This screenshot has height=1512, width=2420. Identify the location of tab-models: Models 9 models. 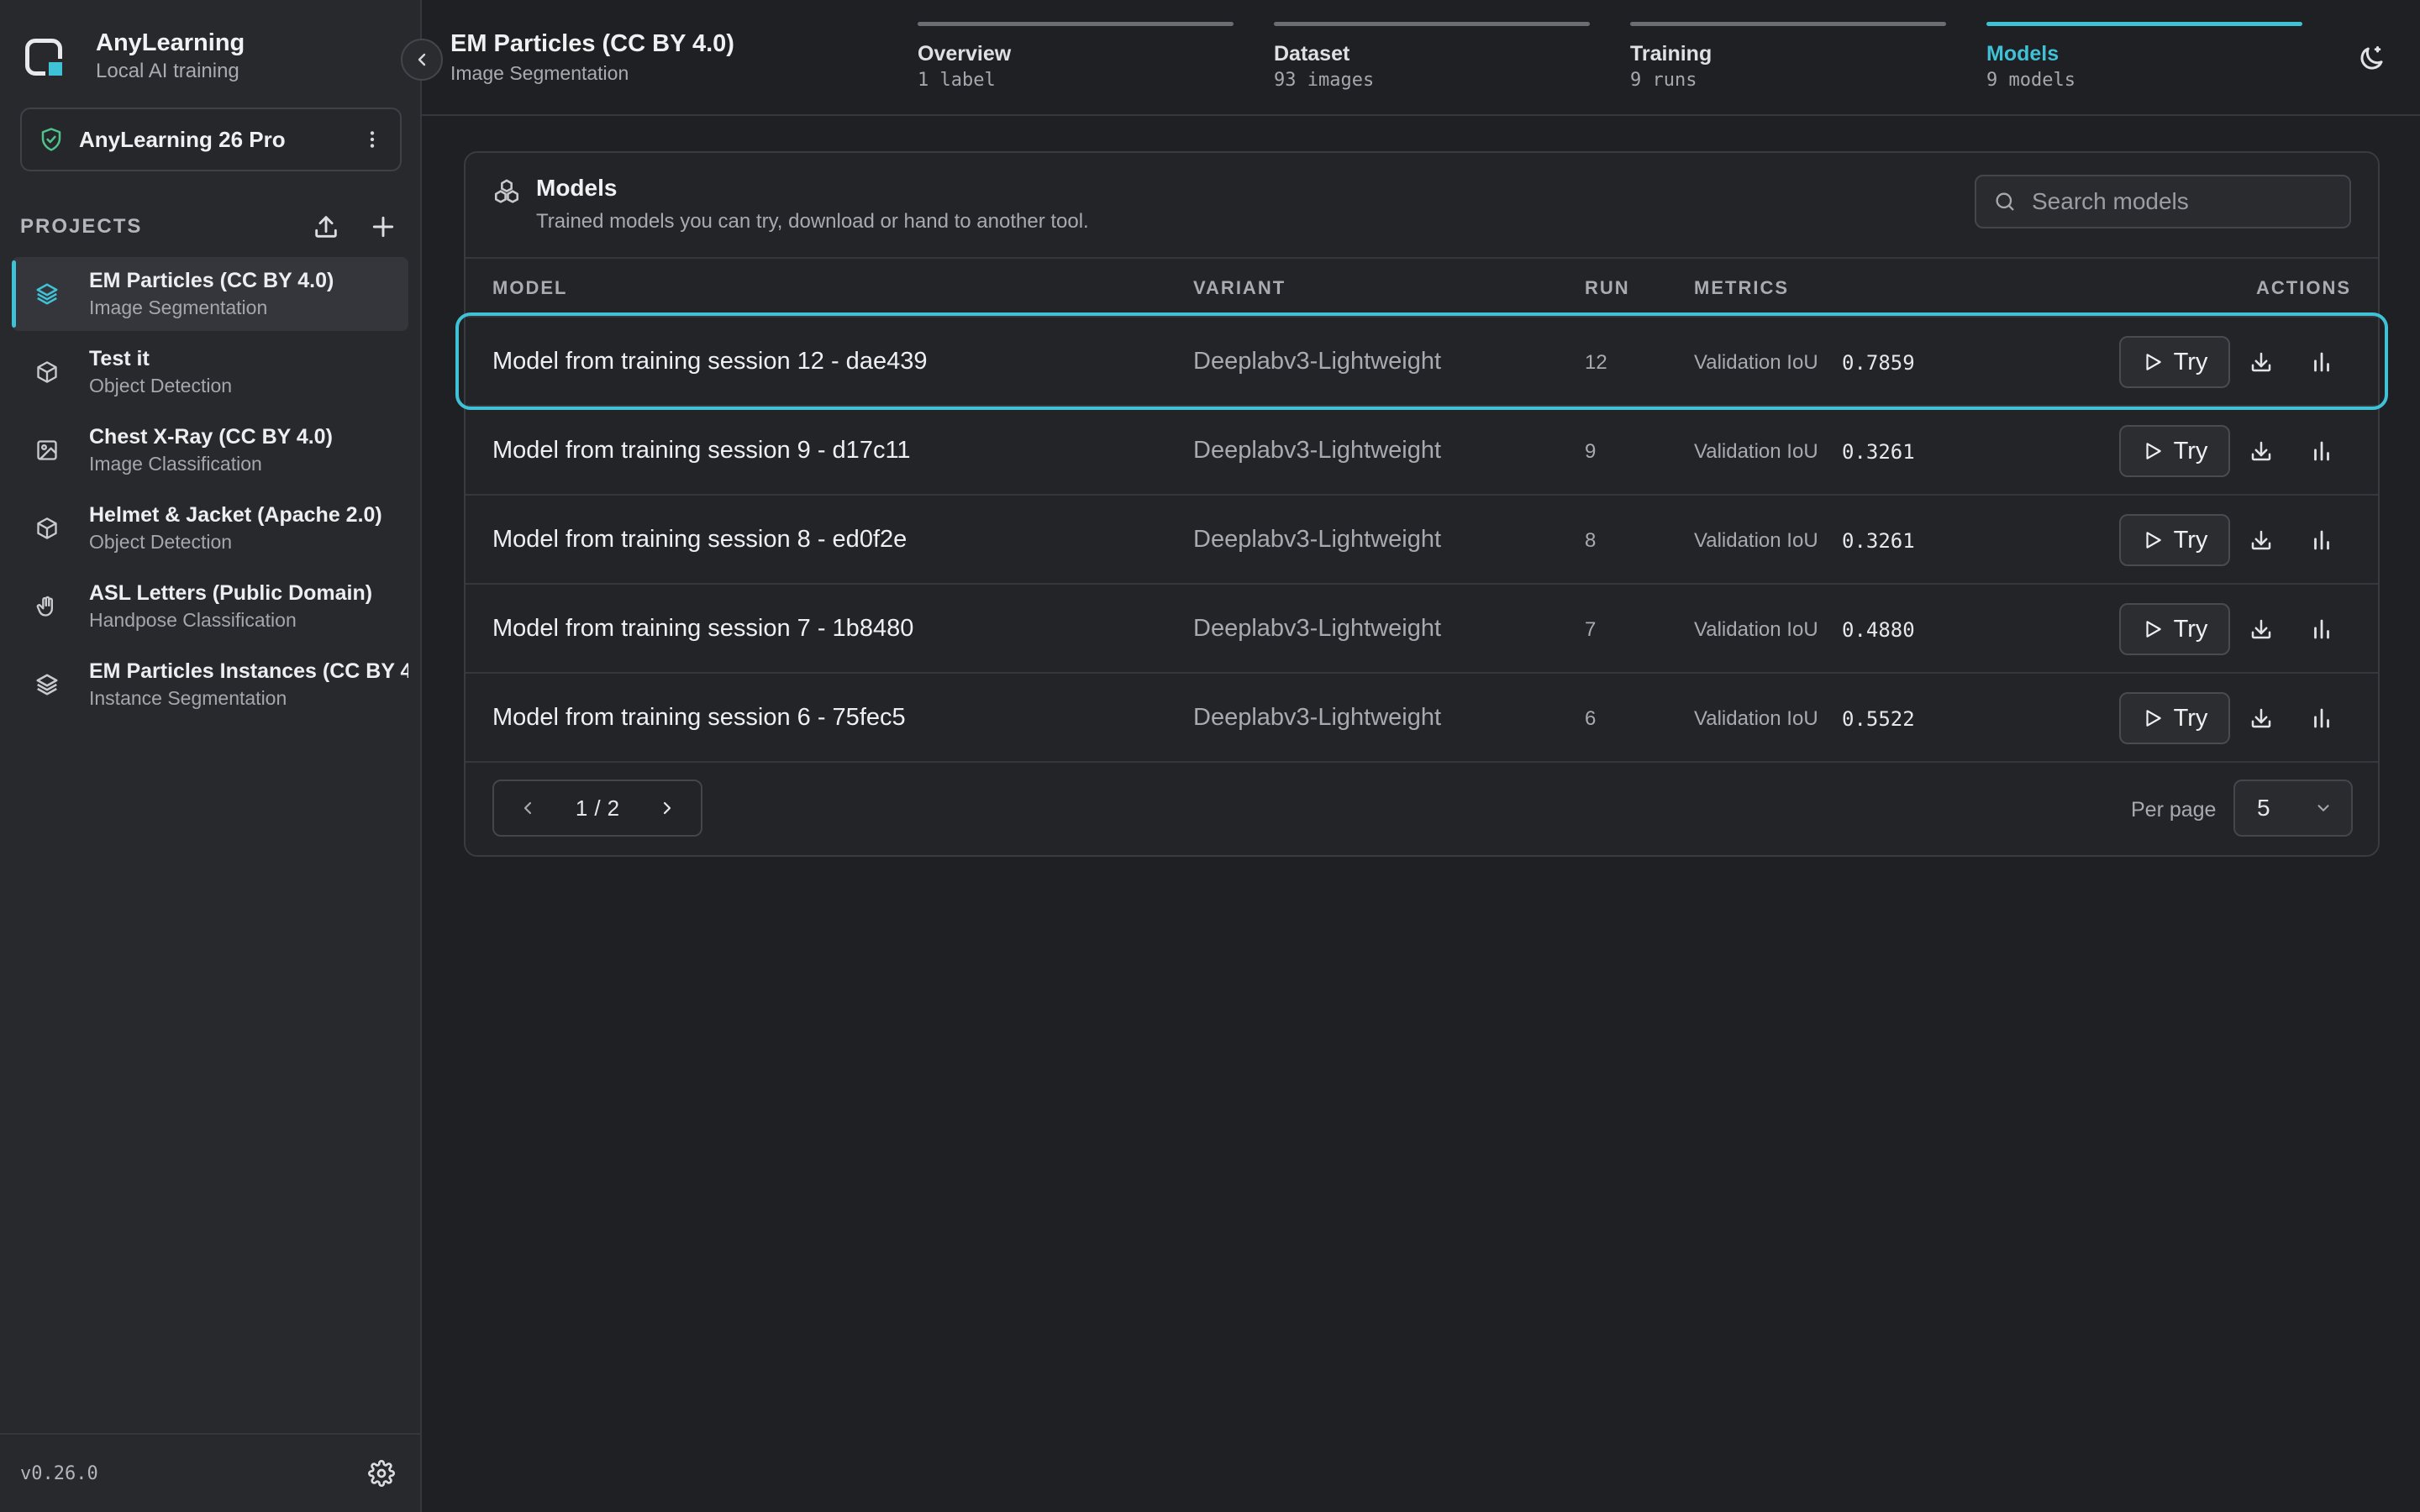
(2144, 57).